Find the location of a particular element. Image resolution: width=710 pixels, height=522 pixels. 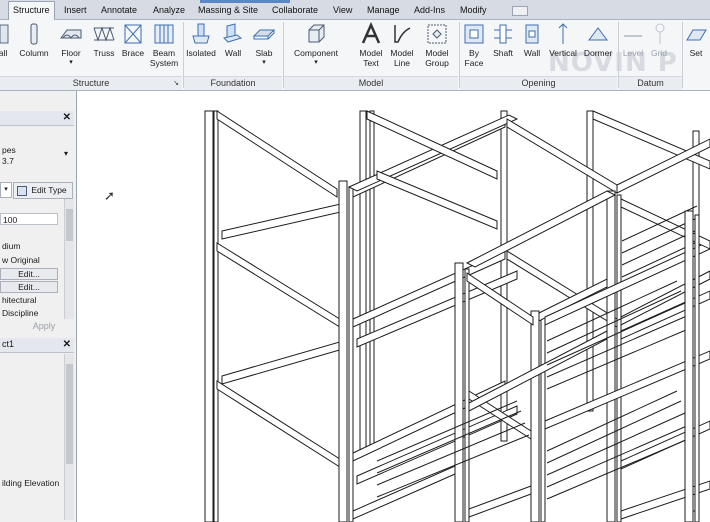

isolated-button: Isolated is located at coordinates (201, 40).